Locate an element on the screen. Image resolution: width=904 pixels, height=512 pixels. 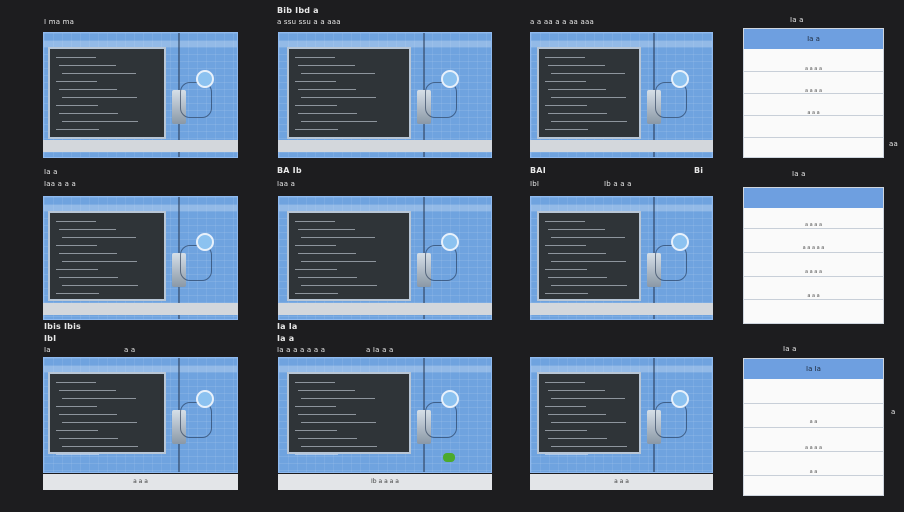
label-r2c3-a: BAI is located at coordinates (538, 170).